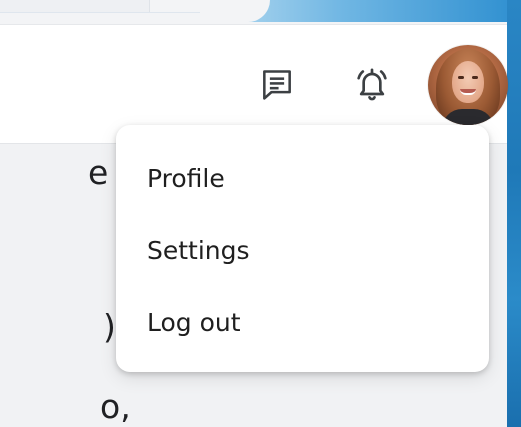  I want to click on messages-button, so click(277, 85).